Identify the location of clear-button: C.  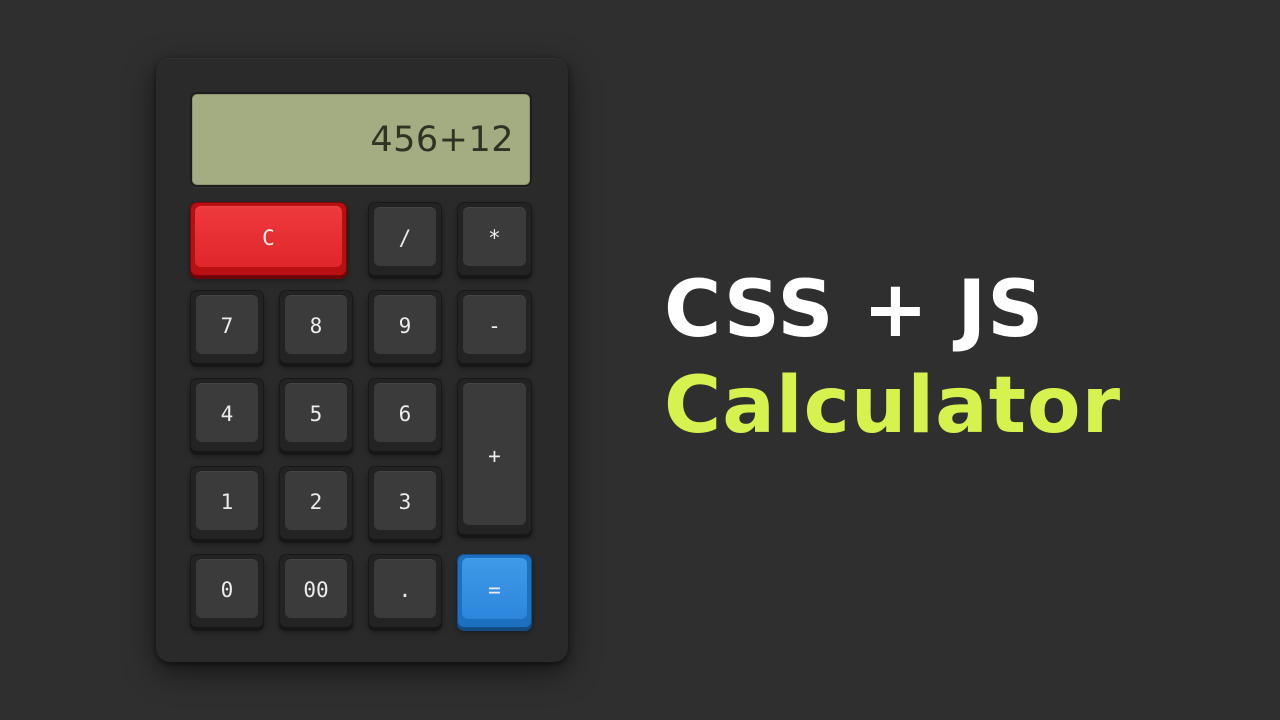
(268, 239).